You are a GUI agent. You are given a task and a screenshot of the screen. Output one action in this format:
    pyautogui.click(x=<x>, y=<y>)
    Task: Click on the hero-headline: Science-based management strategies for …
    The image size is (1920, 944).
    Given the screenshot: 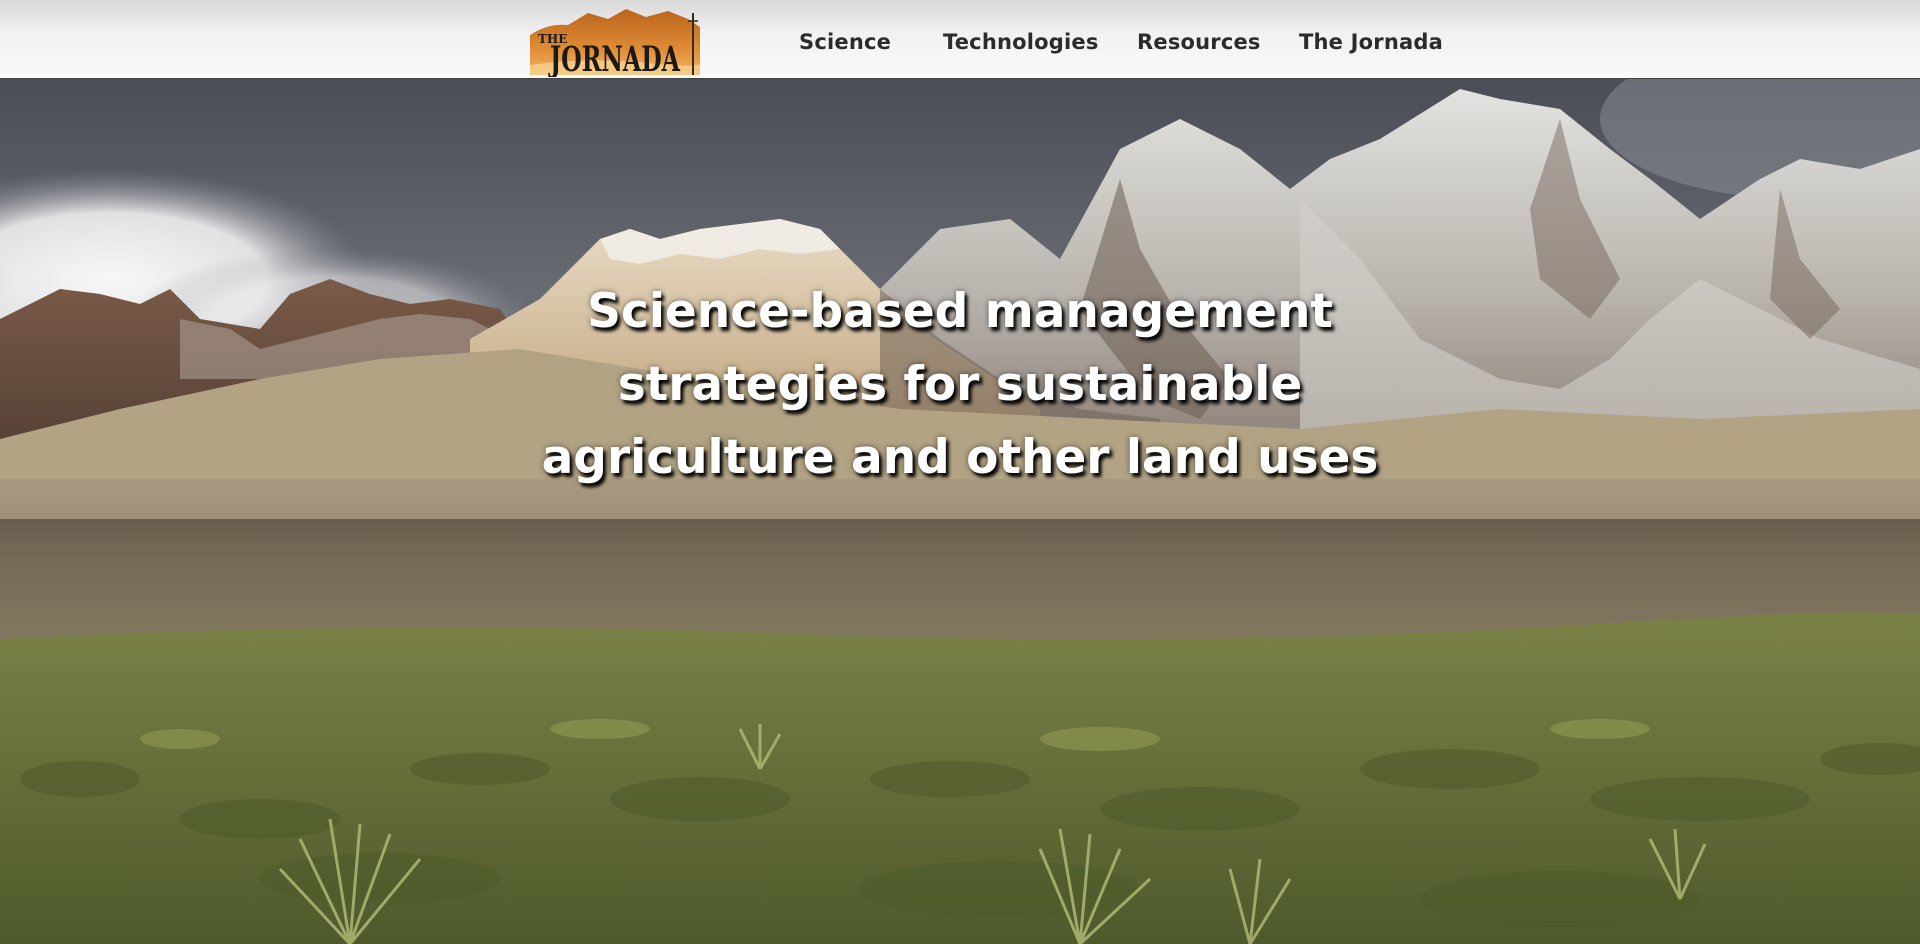 What is the action you would take?
    pyautogui.click(x=960, y=384)
    